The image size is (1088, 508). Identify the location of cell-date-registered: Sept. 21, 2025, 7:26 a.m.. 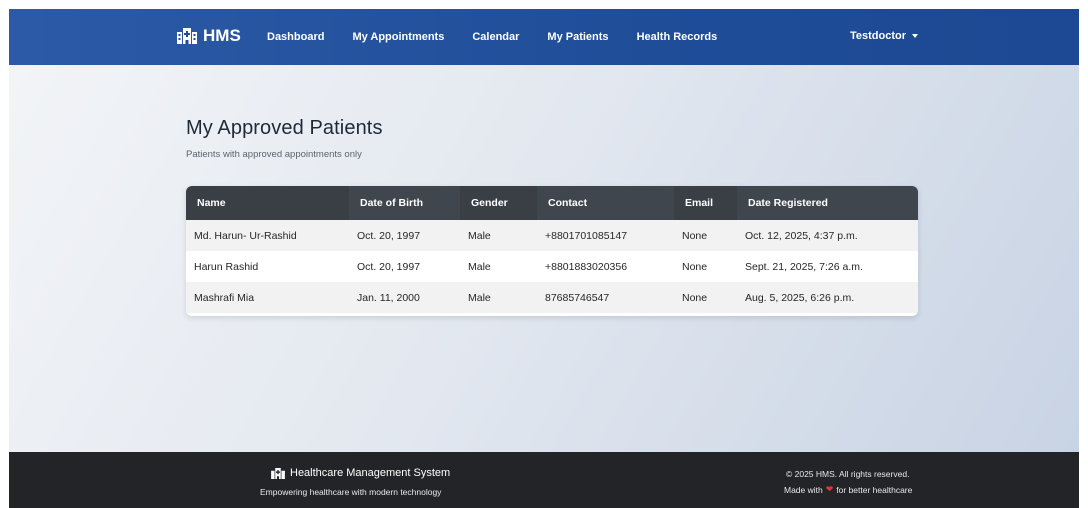
(804, 266).